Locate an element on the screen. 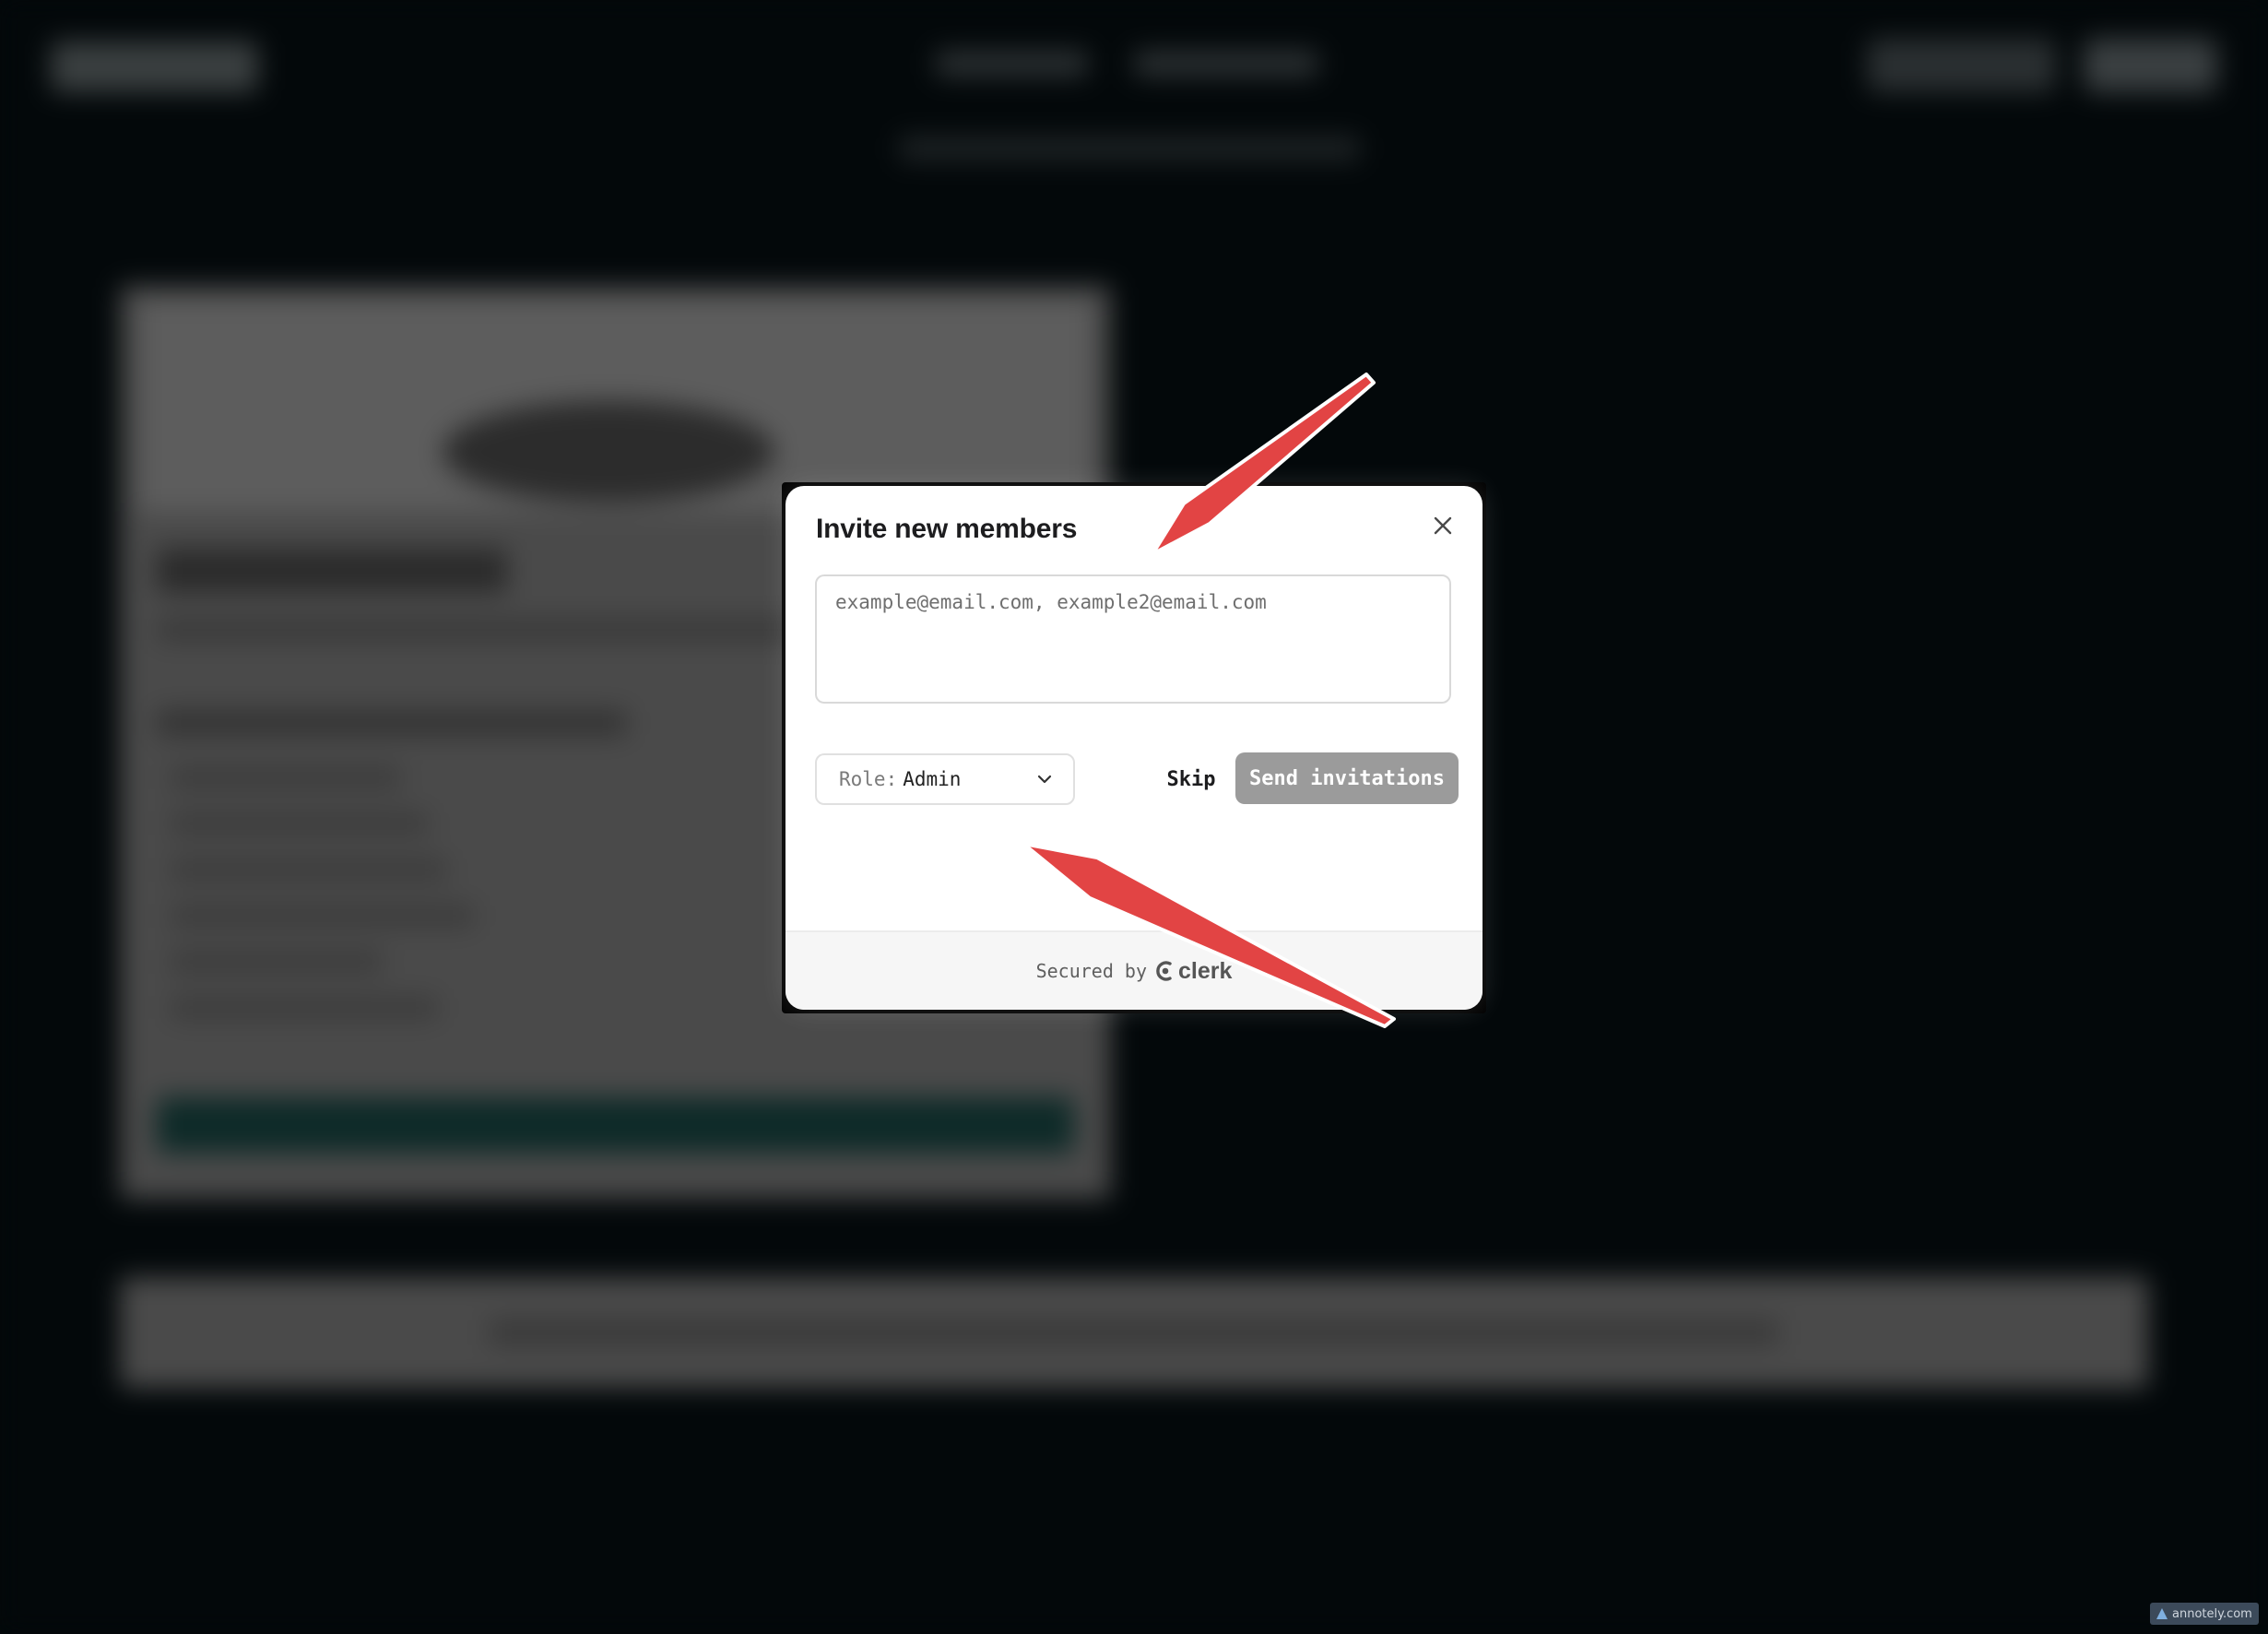 Image resolution: width=2268 pixels, height=1634 pixels. email-addresses-input is located at coordinates (1133, 639).